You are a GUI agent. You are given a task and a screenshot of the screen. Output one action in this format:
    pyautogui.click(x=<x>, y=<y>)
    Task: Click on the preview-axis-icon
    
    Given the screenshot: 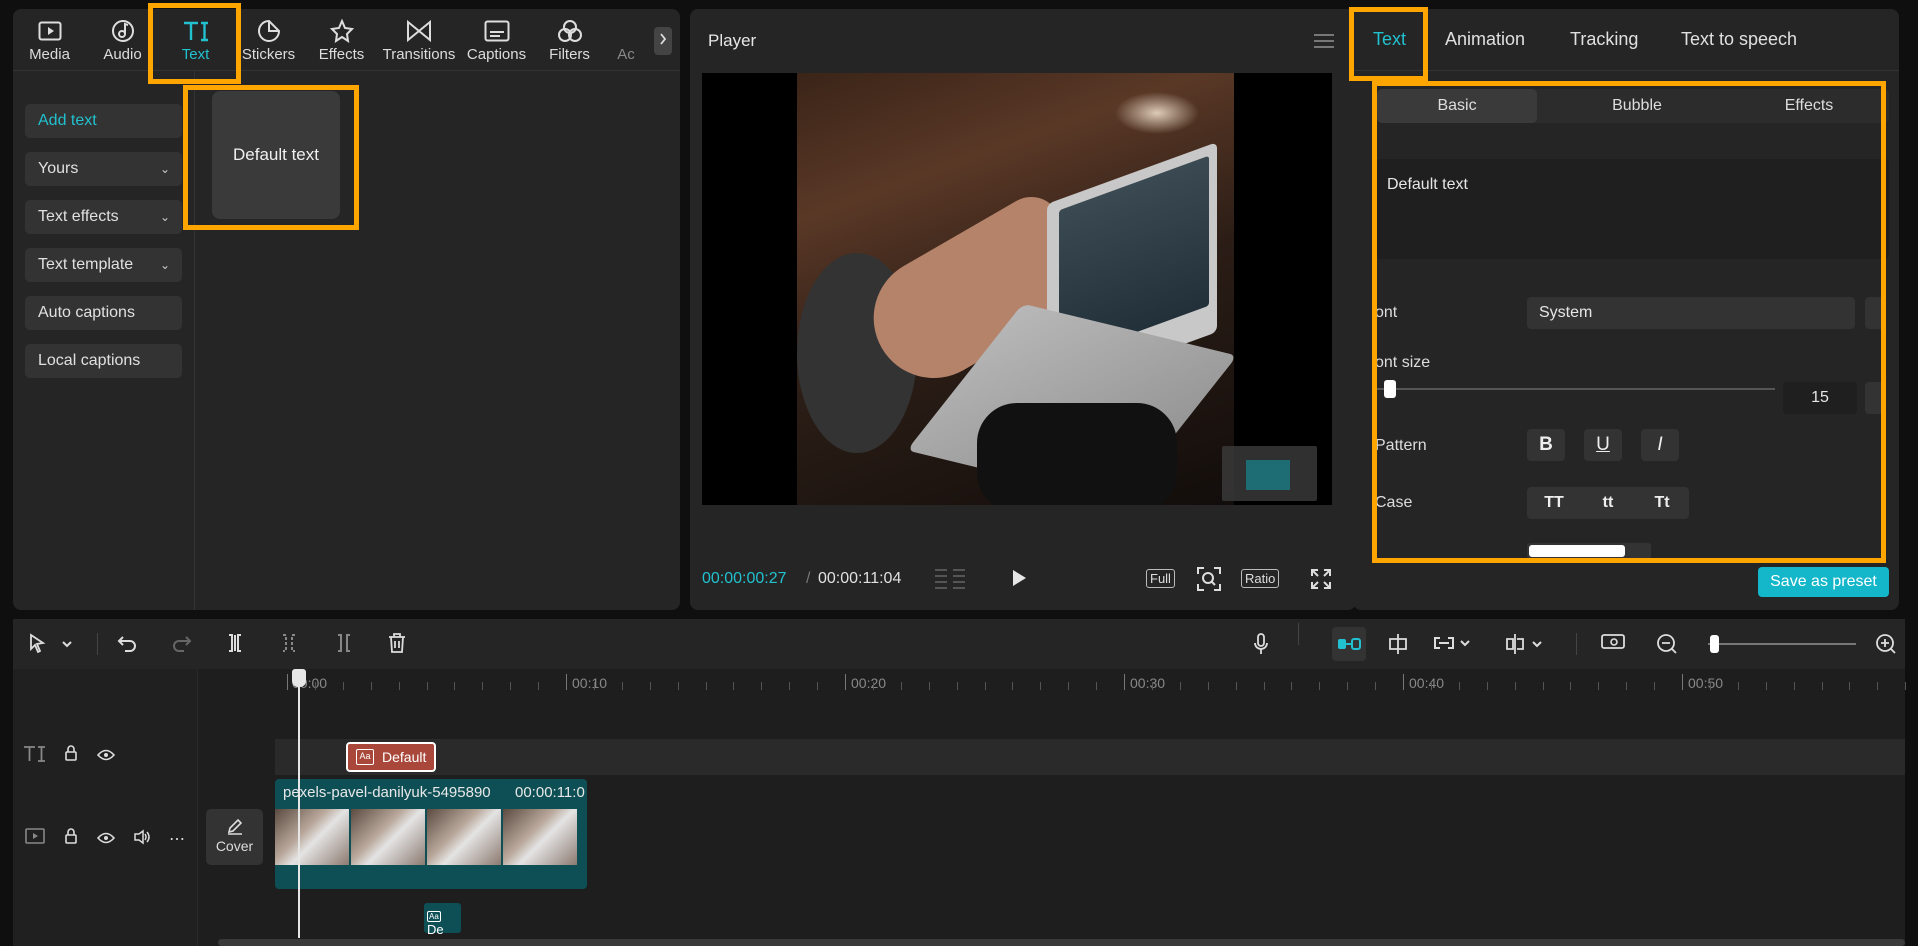 What is the action you would take?
    pyautogui.click(x=1524, y=646)
    